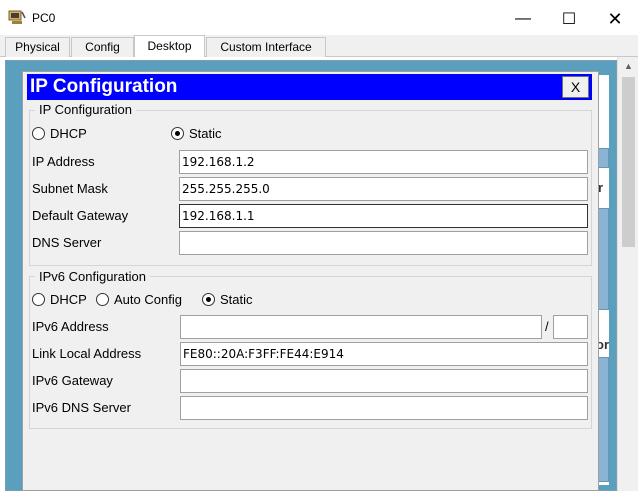  I want to click on minimize-button: —, so click(523, 19).